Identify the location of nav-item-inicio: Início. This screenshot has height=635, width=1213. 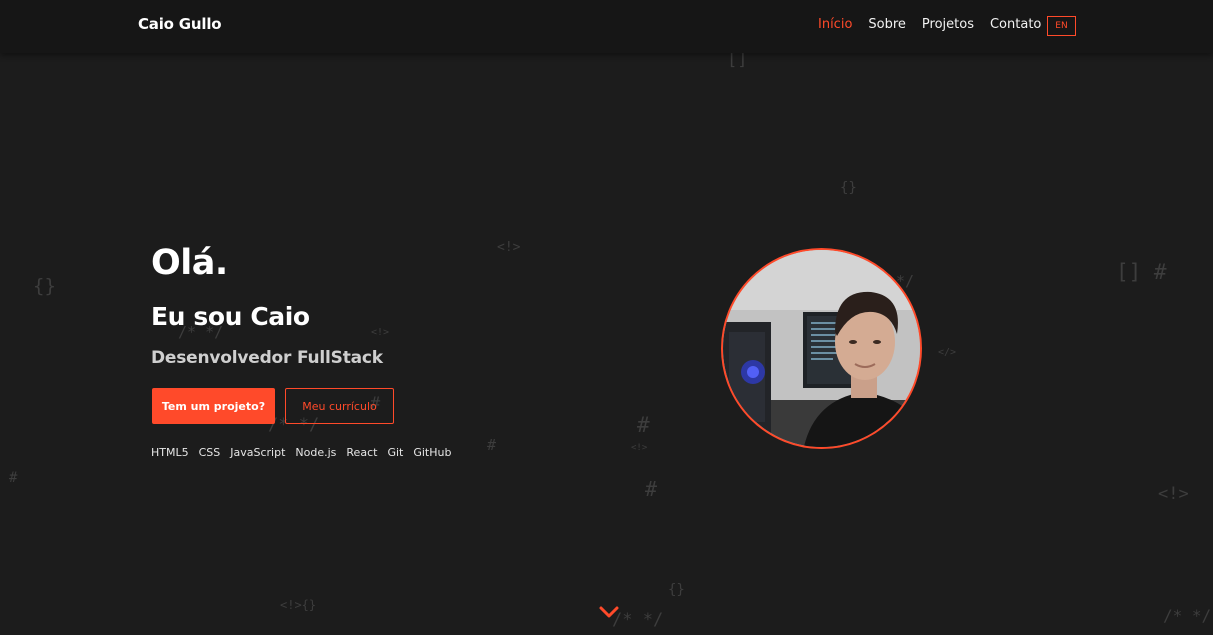
(835, 24).